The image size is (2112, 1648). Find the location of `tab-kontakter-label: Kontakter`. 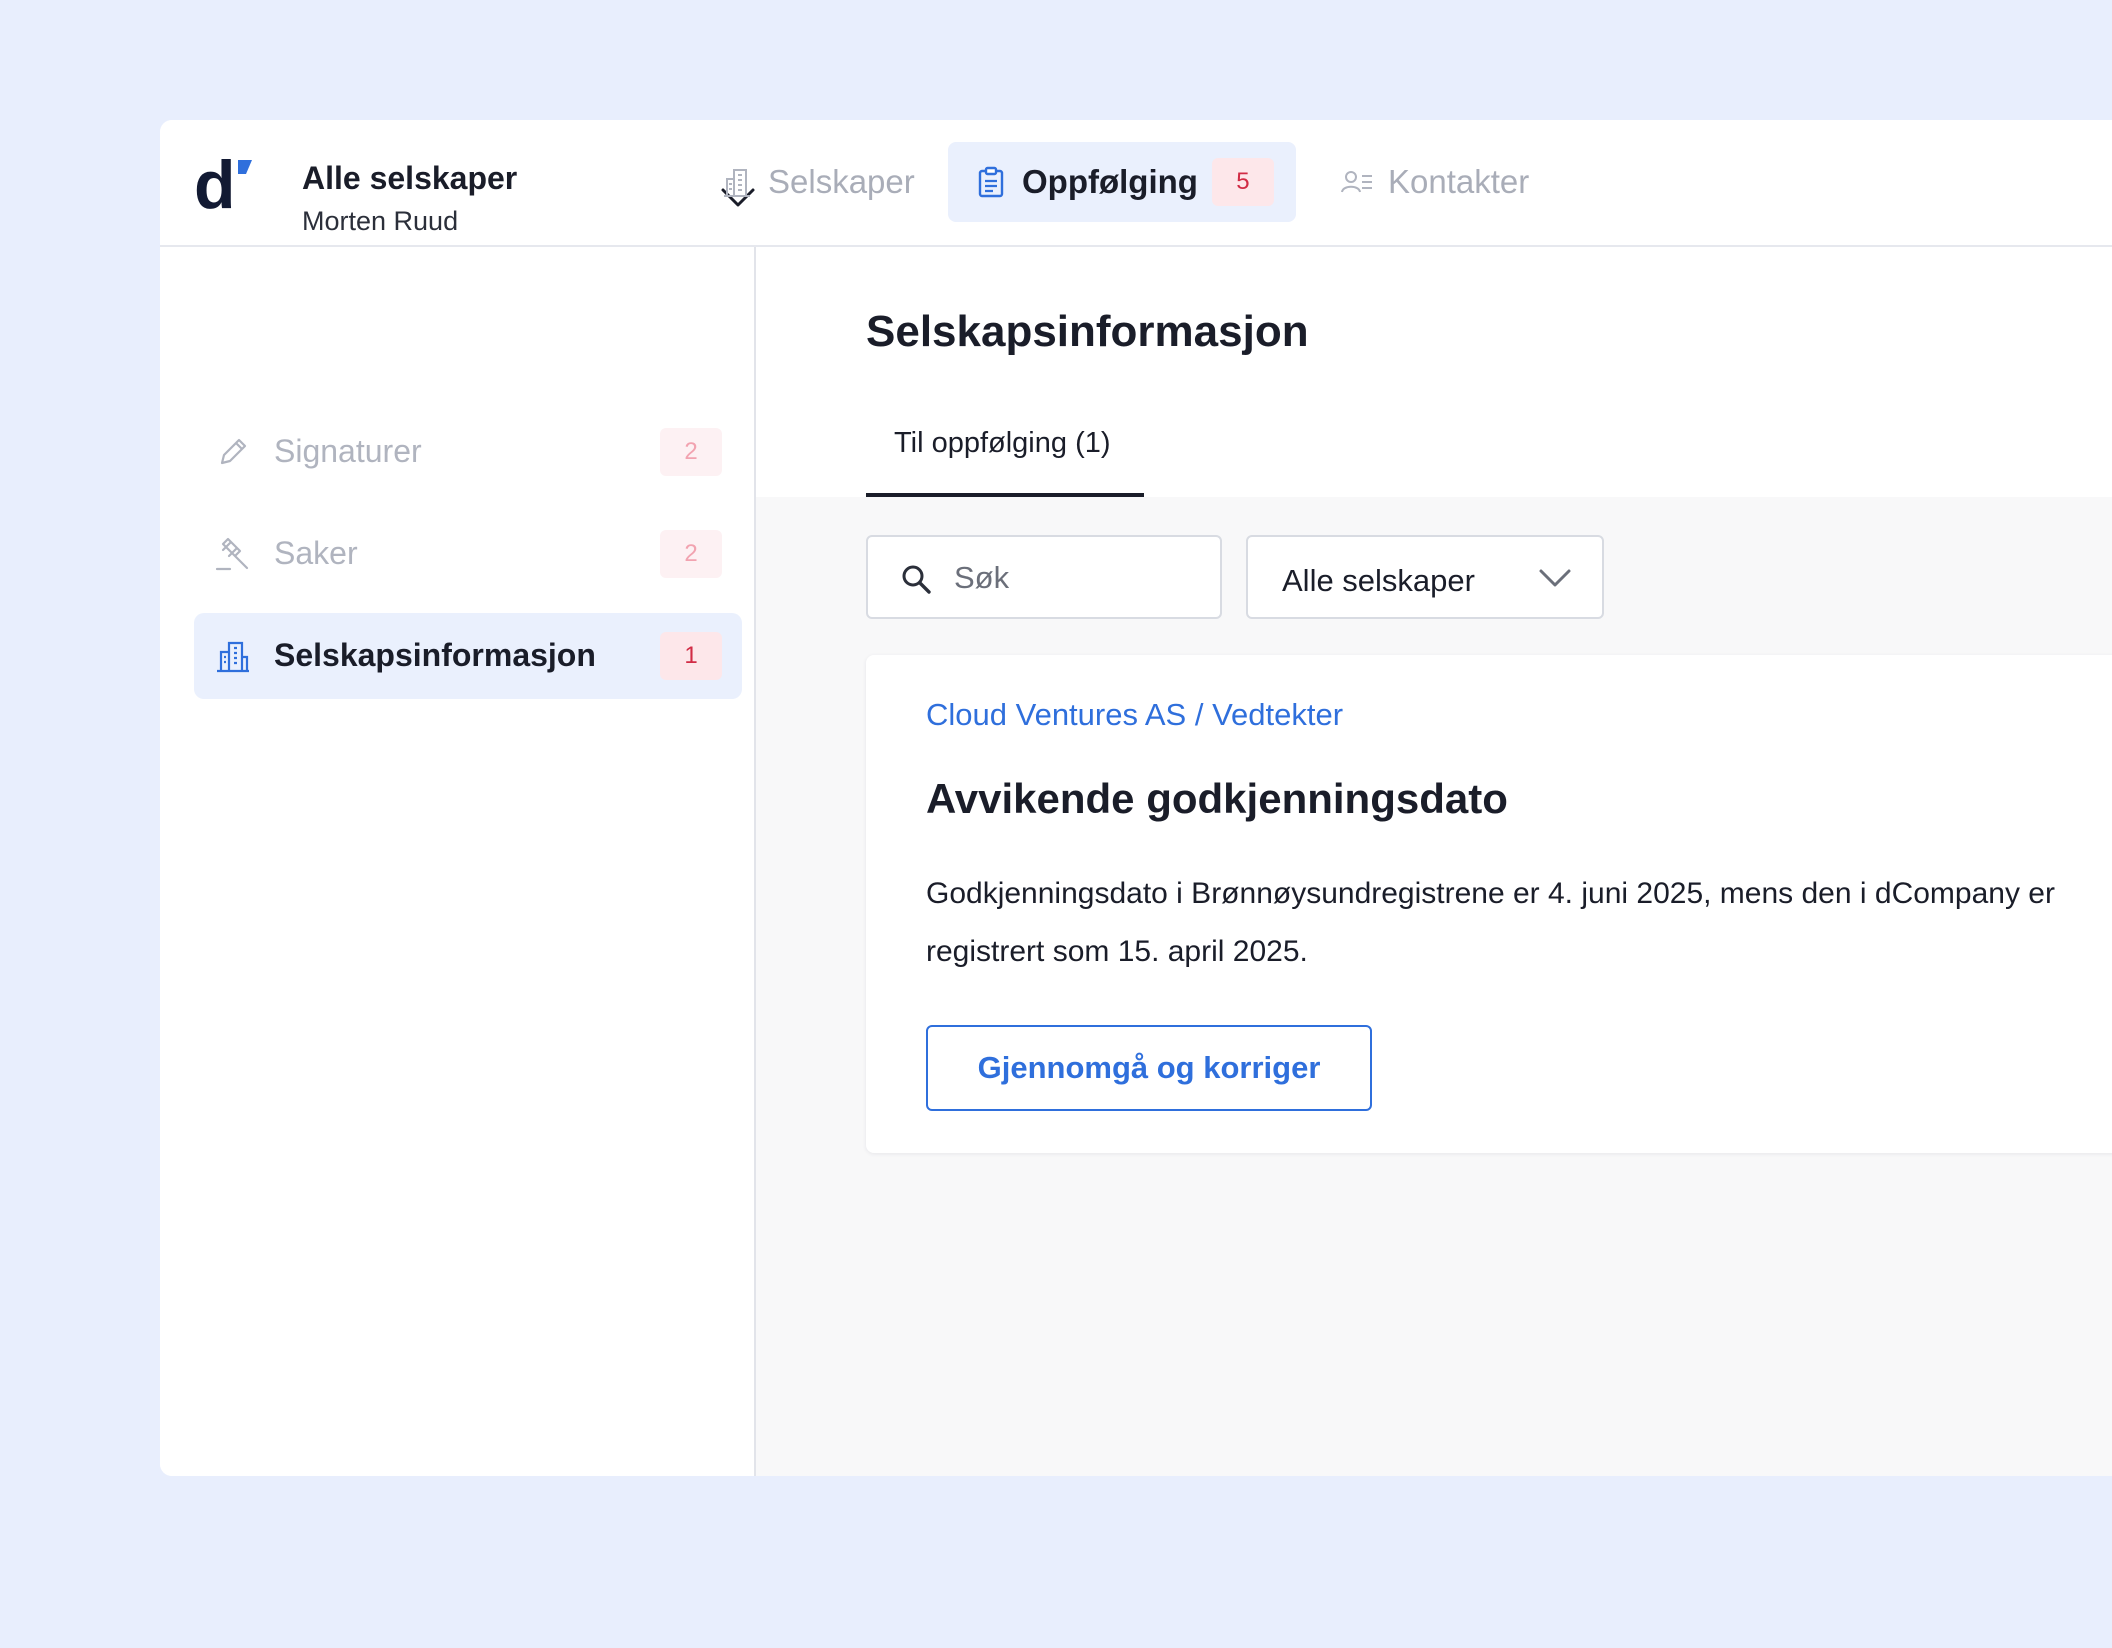

tab-kontakter-label: Kontakter is located at coordinates (1459, 181).